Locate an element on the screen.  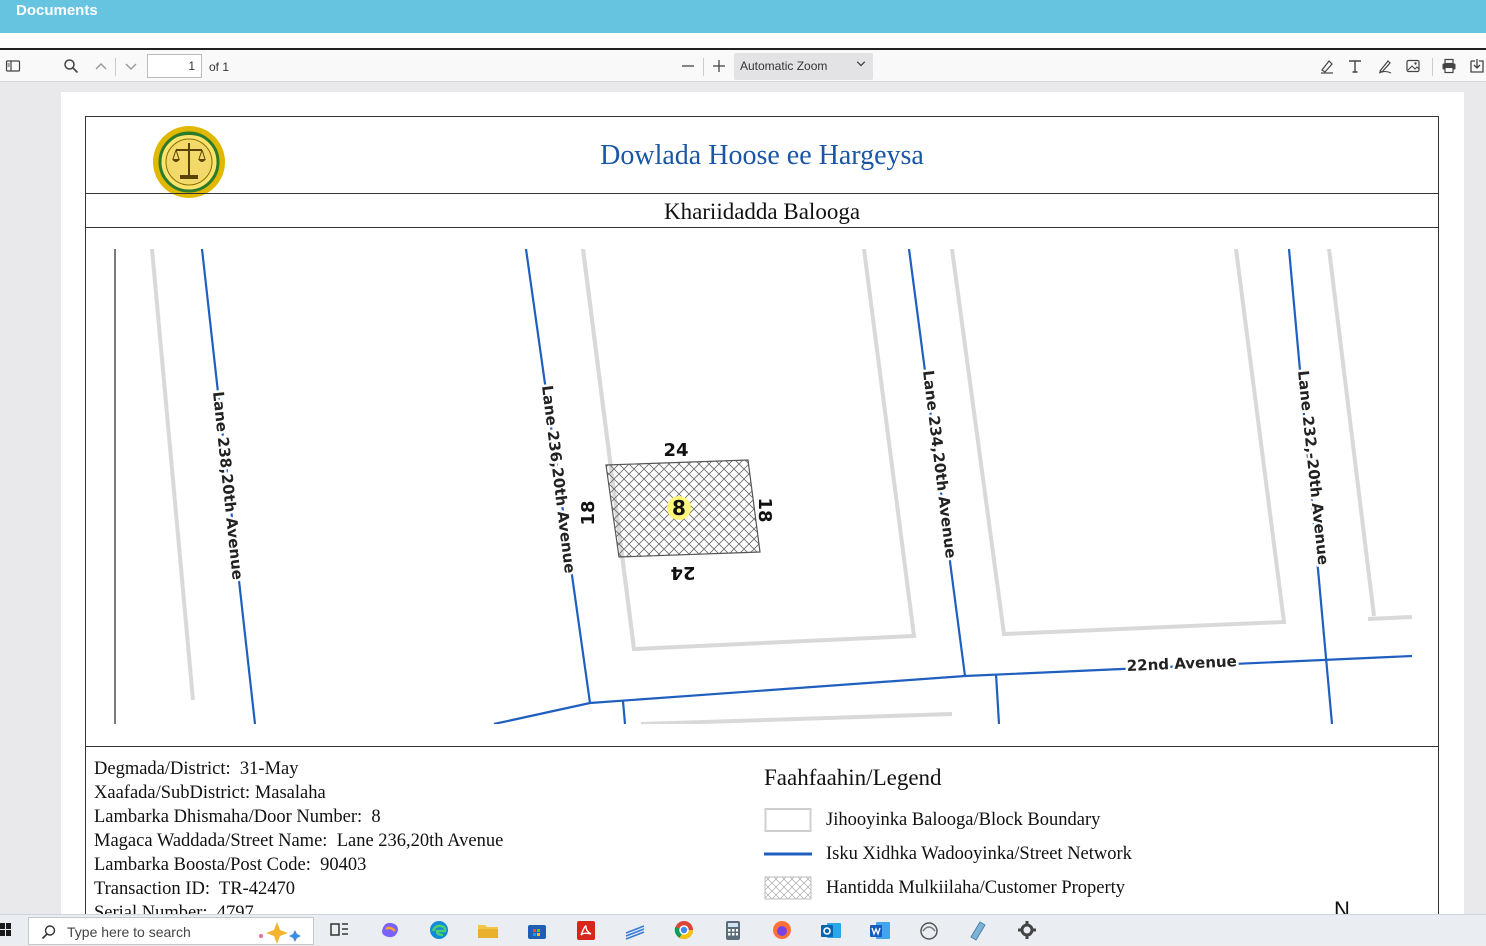
document-title: Dowlada Hoose ee Hargeysa is located at coordinates (762, 155).